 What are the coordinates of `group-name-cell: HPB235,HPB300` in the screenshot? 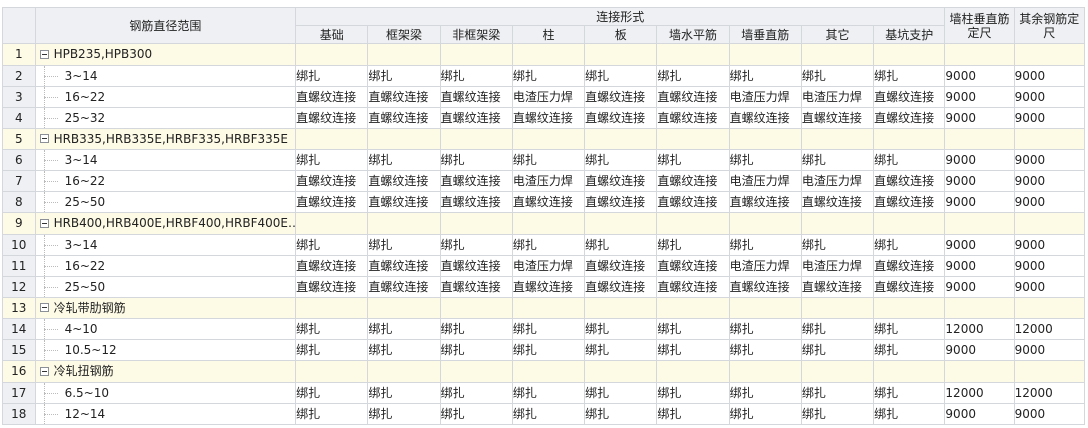 It's located at (165, 54).